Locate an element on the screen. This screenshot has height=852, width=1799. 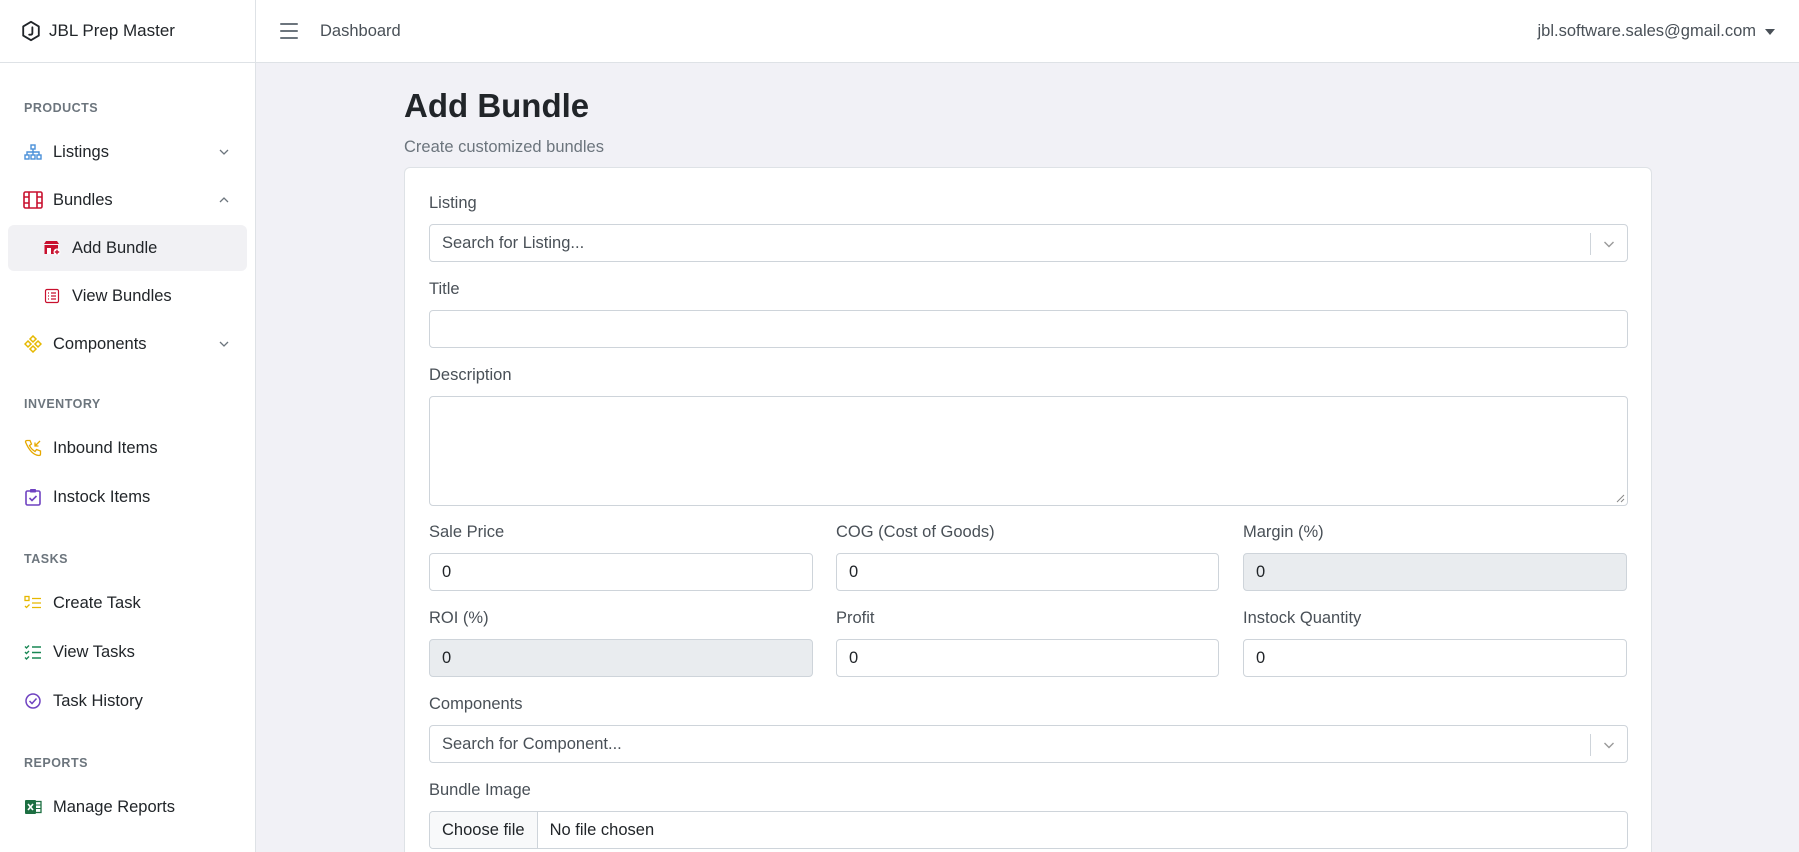
listing-label: Listing is located at coordinates (453, 203).